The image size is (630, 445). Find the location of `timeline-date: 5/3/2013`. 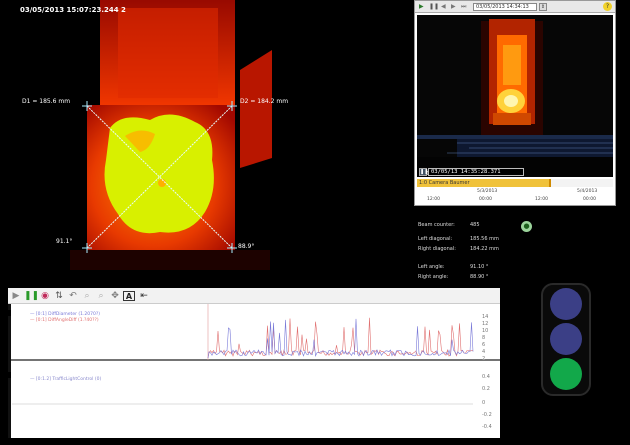

timeline-date: 5/3/2013 is located at coordinates (487, 191).